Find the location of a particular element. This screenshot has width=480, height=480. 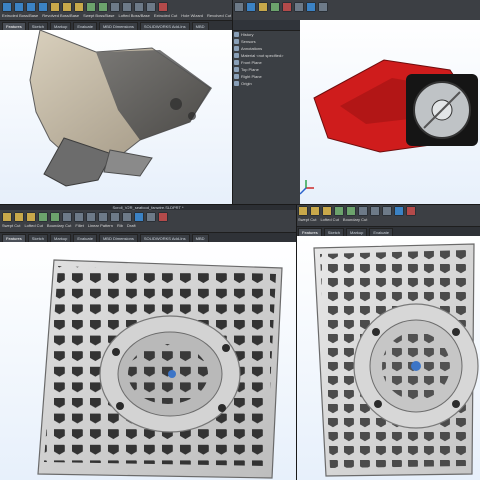

toolbar-label: Revolved Cut is located at coordinates (219, 15).